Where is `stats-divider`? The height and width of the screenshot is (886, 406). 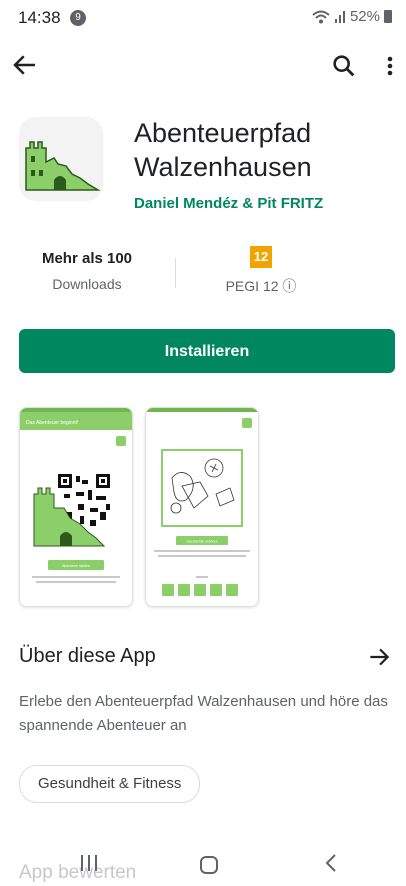 stats-divider is located at coordinates (175, 273).